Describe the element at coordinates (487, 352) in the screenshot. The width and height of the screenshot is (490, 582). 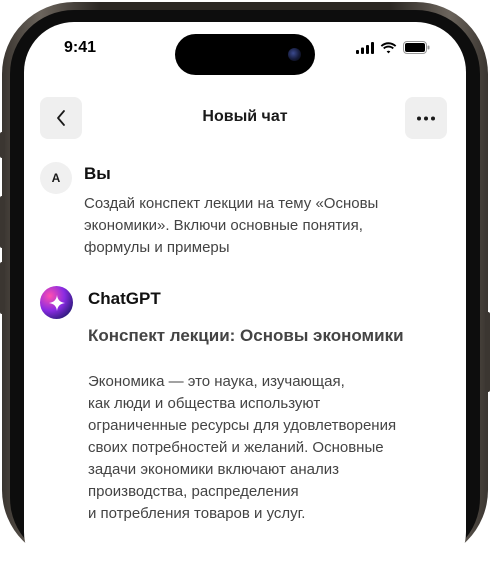
I see `power-button` at that location.